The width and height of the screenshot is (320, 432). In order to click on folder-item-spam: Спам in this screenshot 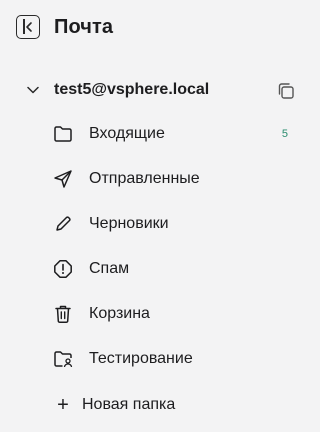, I will do `click(172, 269)`.